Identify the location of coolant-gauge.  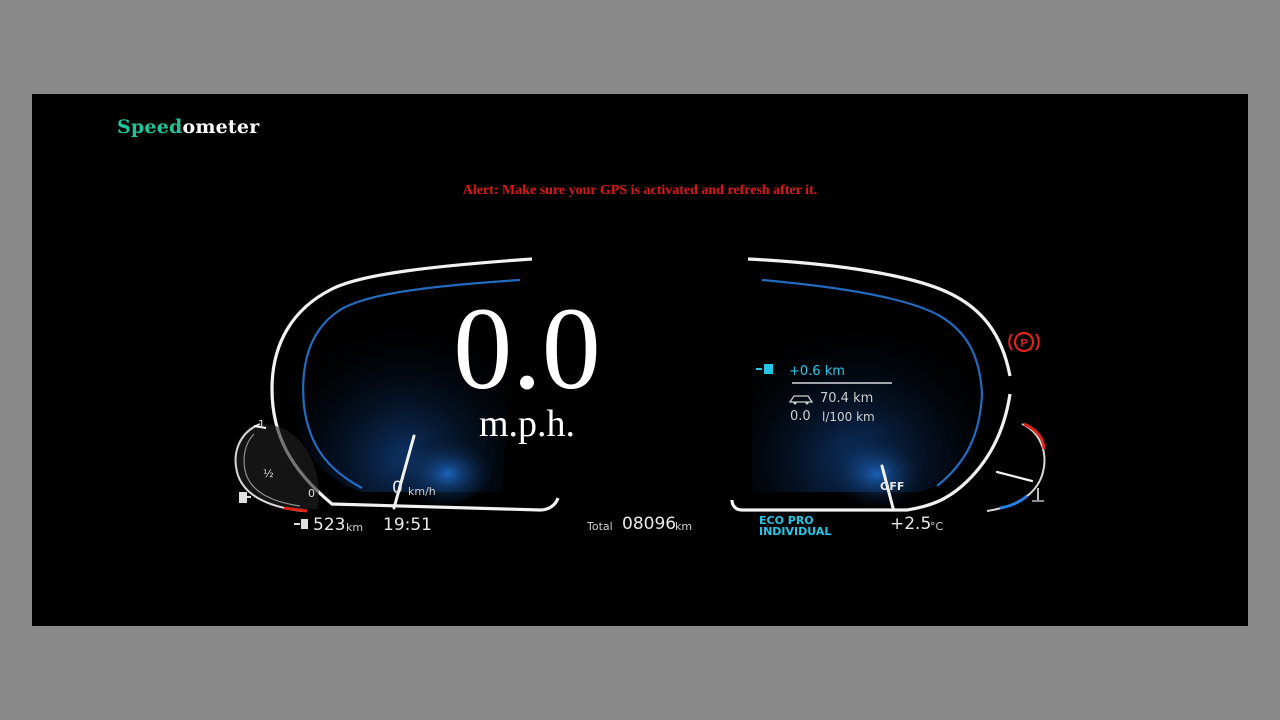
(1016, 467).